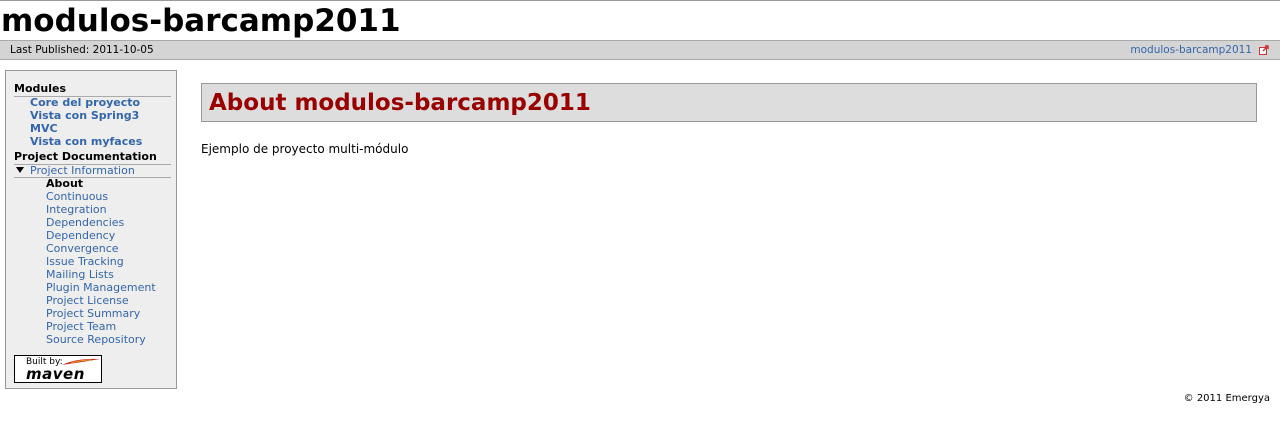 Image resolution: width=1280 pixels, height=433 pixels. What do you see at coordinates (1226, 398) in the screenshot?
I see `copyright-notice: © 2011 Emergya` at bounding box center [1226, 398].